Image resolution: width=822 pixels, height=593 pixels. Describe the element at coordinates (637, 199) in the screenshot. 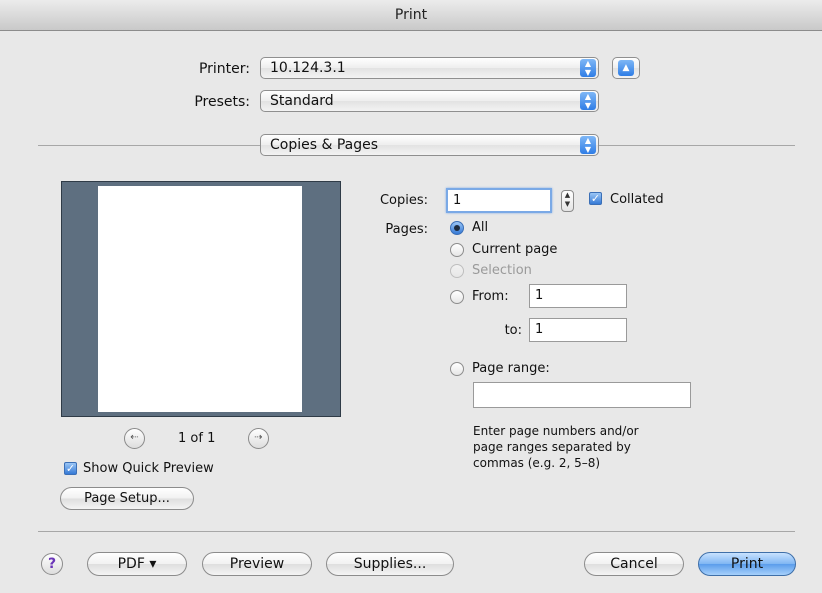

I see `collated-label: Collated` at that location.